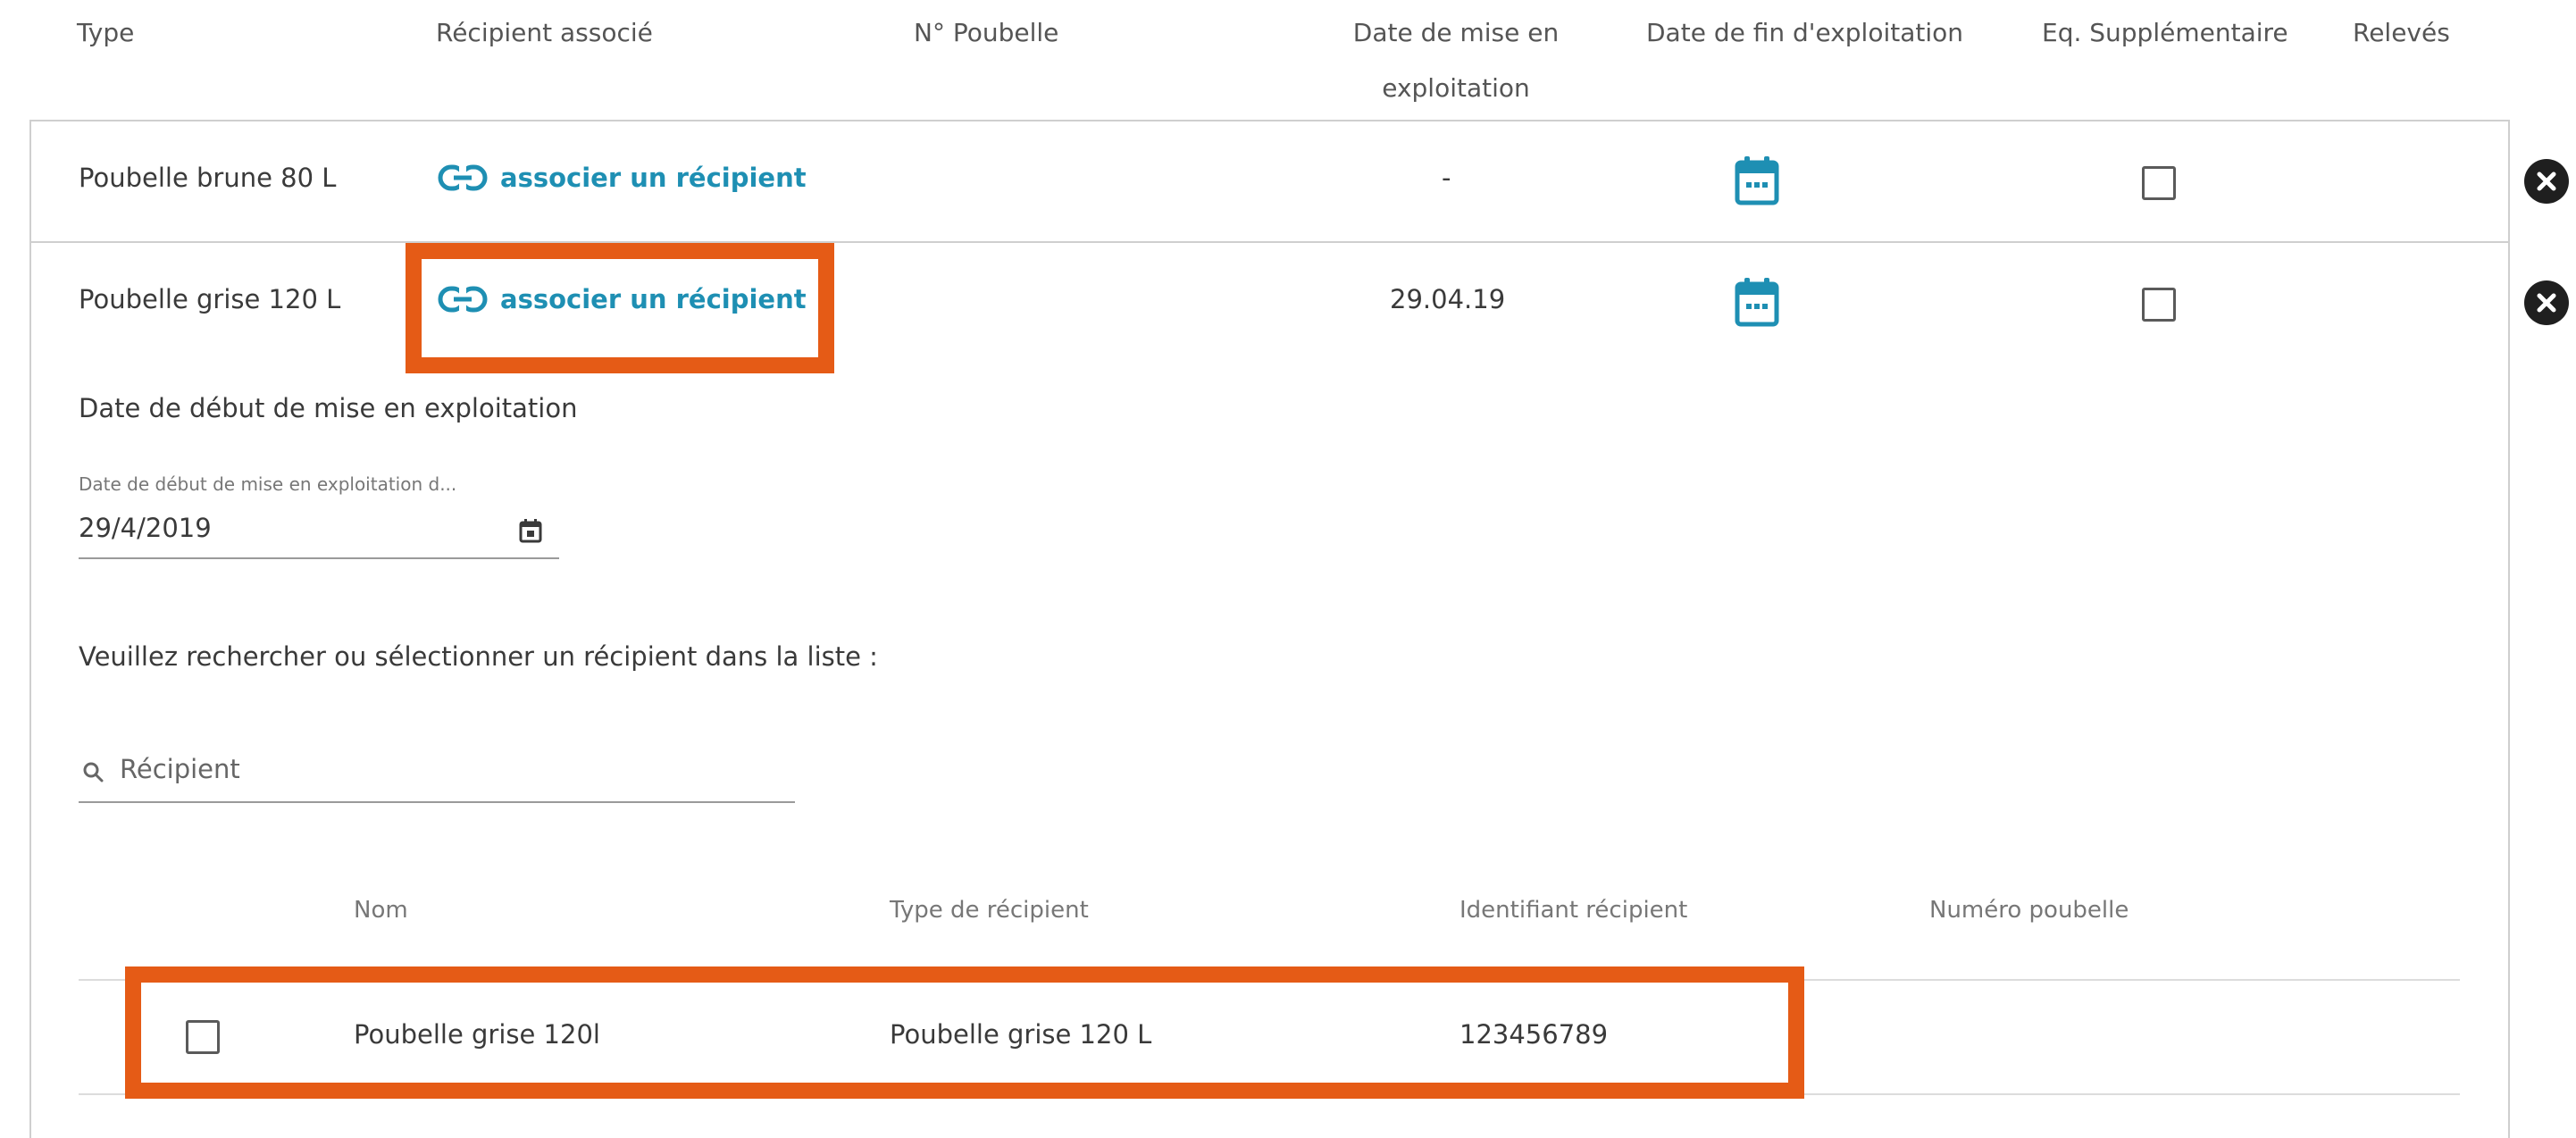 This screenshot has width=2576, height=1138. What do you see at coordinates (1021, 1034) in the screenshot?
I see `table-row-type: Poubelle grise 120 L` at bounding box center [1021, 1034].